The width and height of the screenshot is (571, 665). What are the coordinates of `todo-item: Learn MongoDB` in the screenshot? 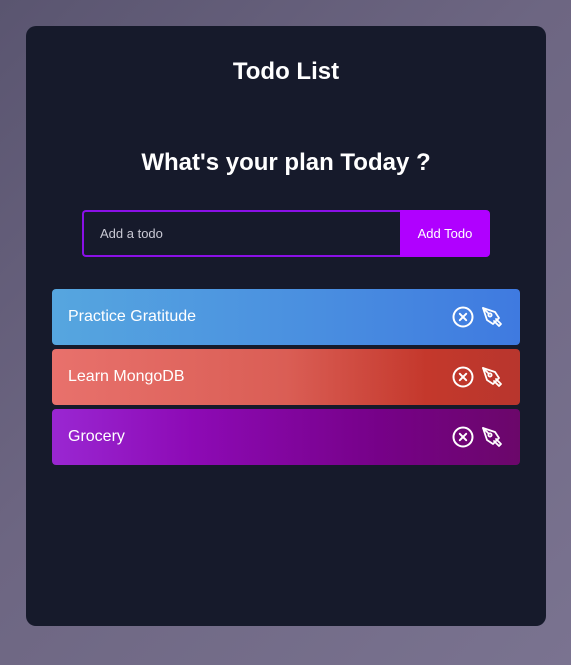 It's located at (286, 377).